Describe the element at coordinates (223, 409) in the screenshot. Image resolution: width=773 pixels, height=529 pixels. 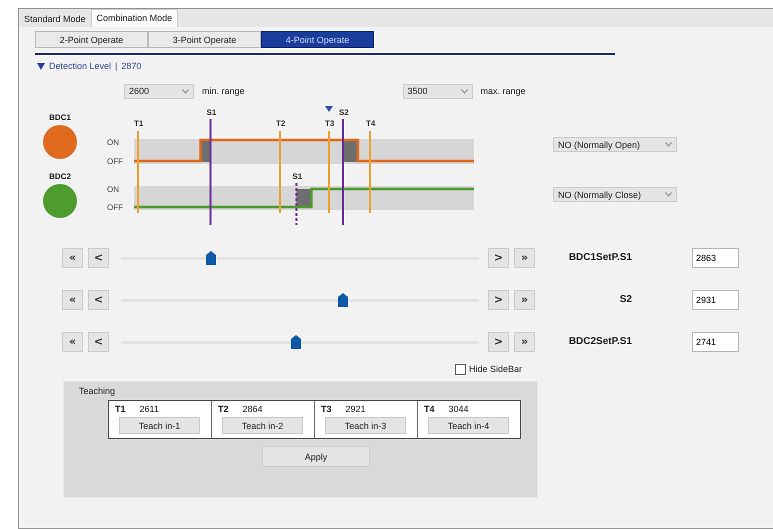
I see `point-name: T2` at that location.